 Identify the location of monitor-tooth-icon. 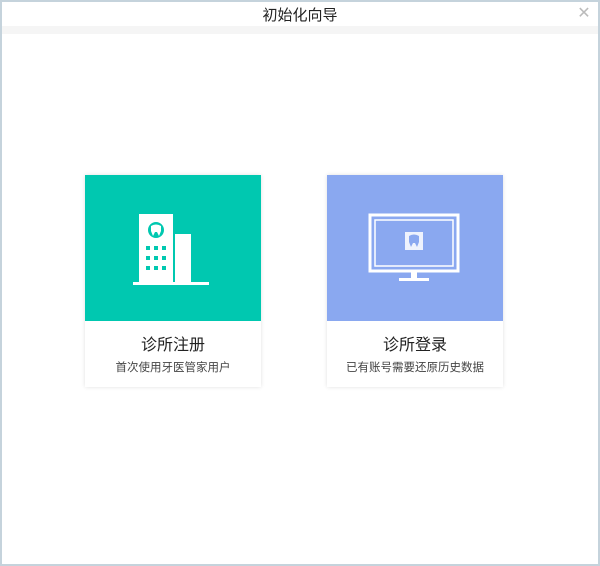
(414, 247).